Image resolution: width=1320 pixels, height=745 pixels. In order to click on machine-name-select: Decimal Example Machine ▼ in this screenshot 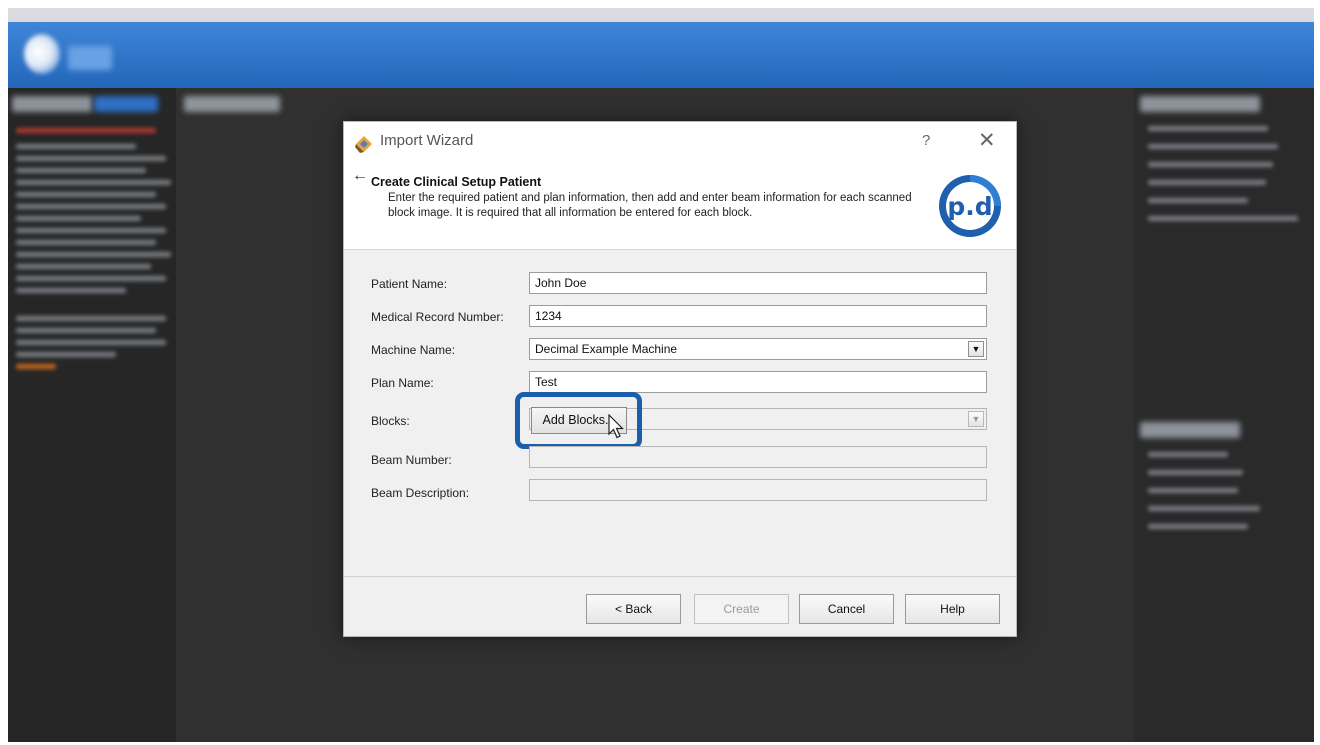, I will do `click(758, 349)`.